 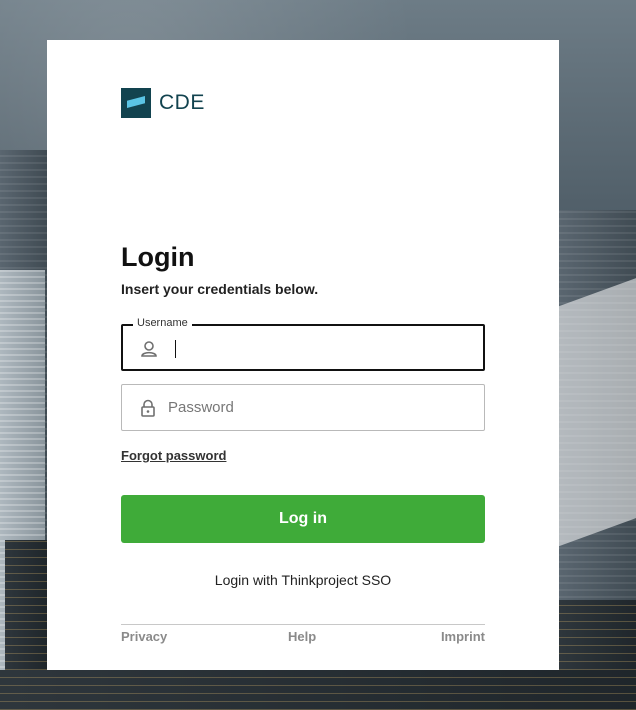 What do you see at coordinates (148, 408) in the screenshot?
I see `lock-icon` at bounding box center [148, 408].